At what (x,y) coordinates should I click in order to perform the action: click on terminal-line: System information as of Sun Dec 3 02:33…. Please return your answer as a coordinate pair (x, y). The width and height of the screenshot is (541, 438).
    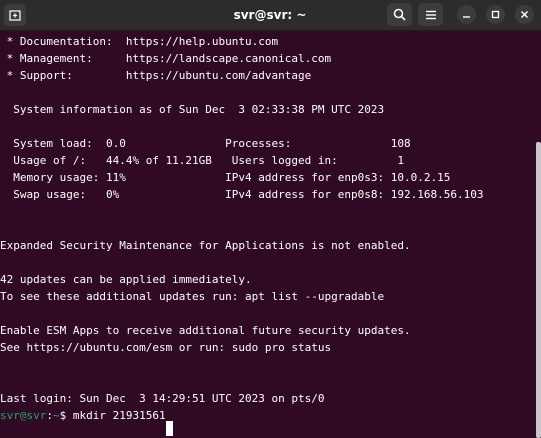
    Looking at the image, I should click on (192, 109).